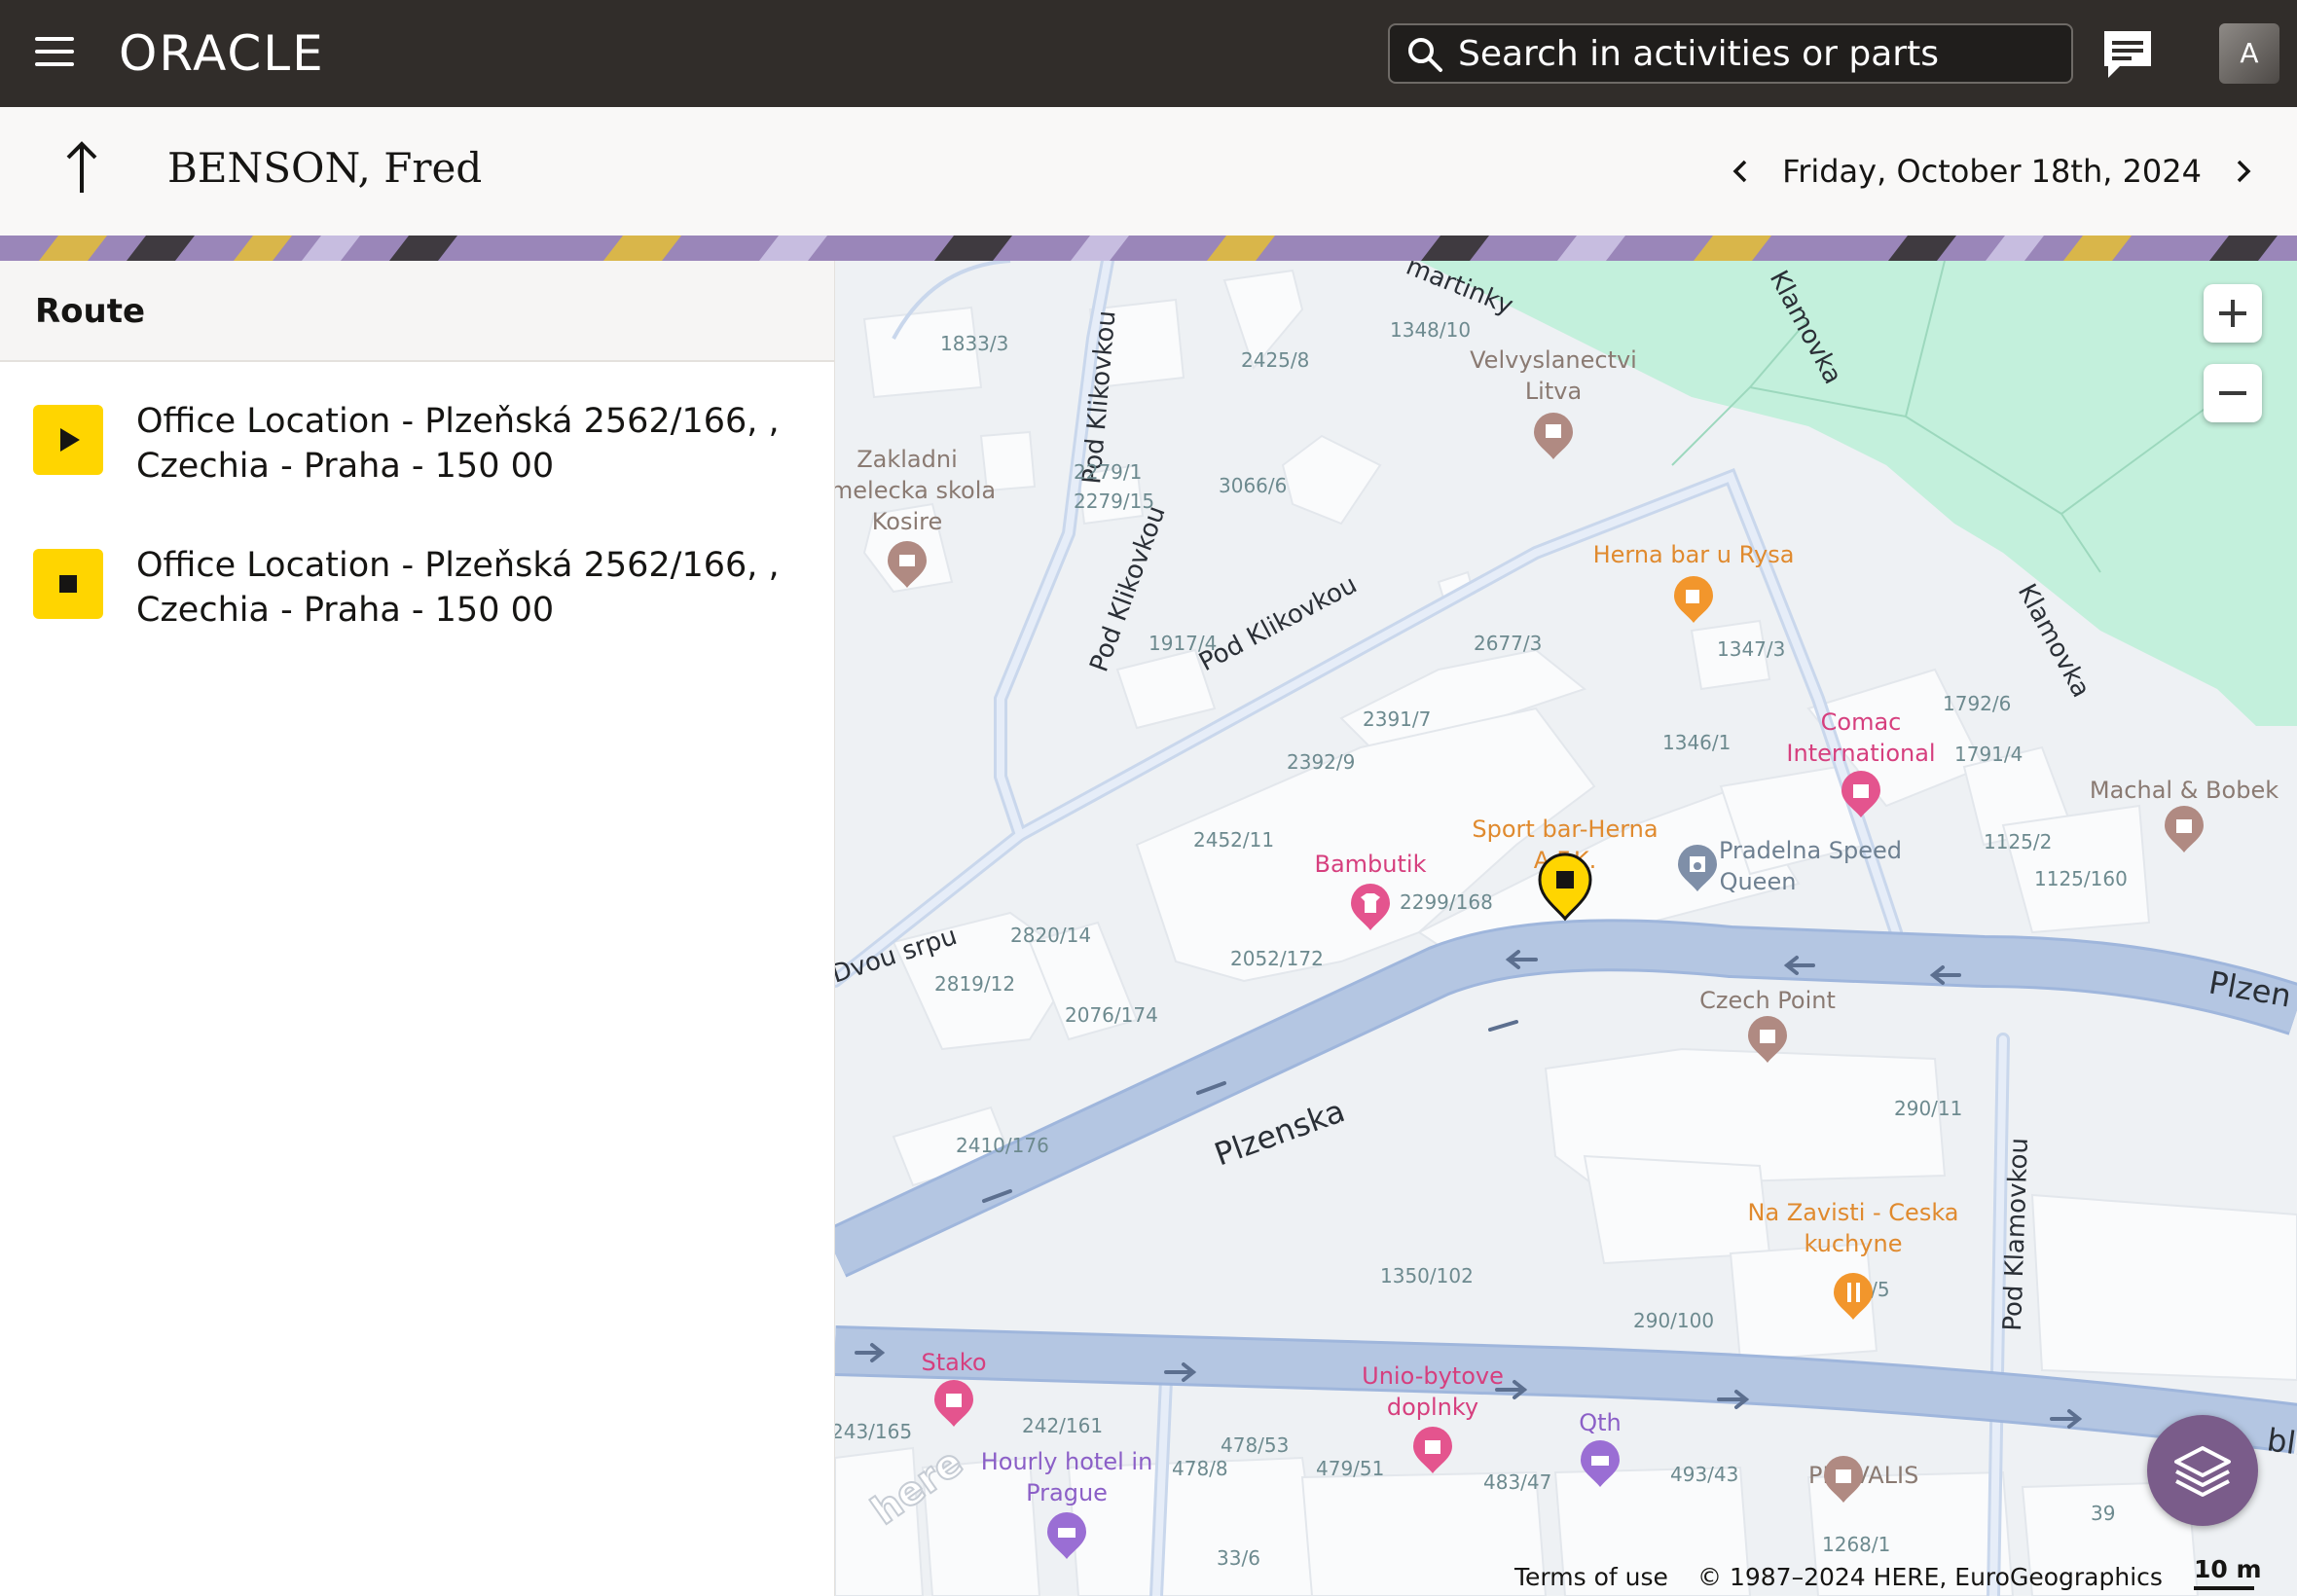 This screenshot has height=1596, width=2297. What do you see at coordinates (1067, 1492) in the screenshot?
I see `poi-label: Prague` at bounding box center [1067, 1492].